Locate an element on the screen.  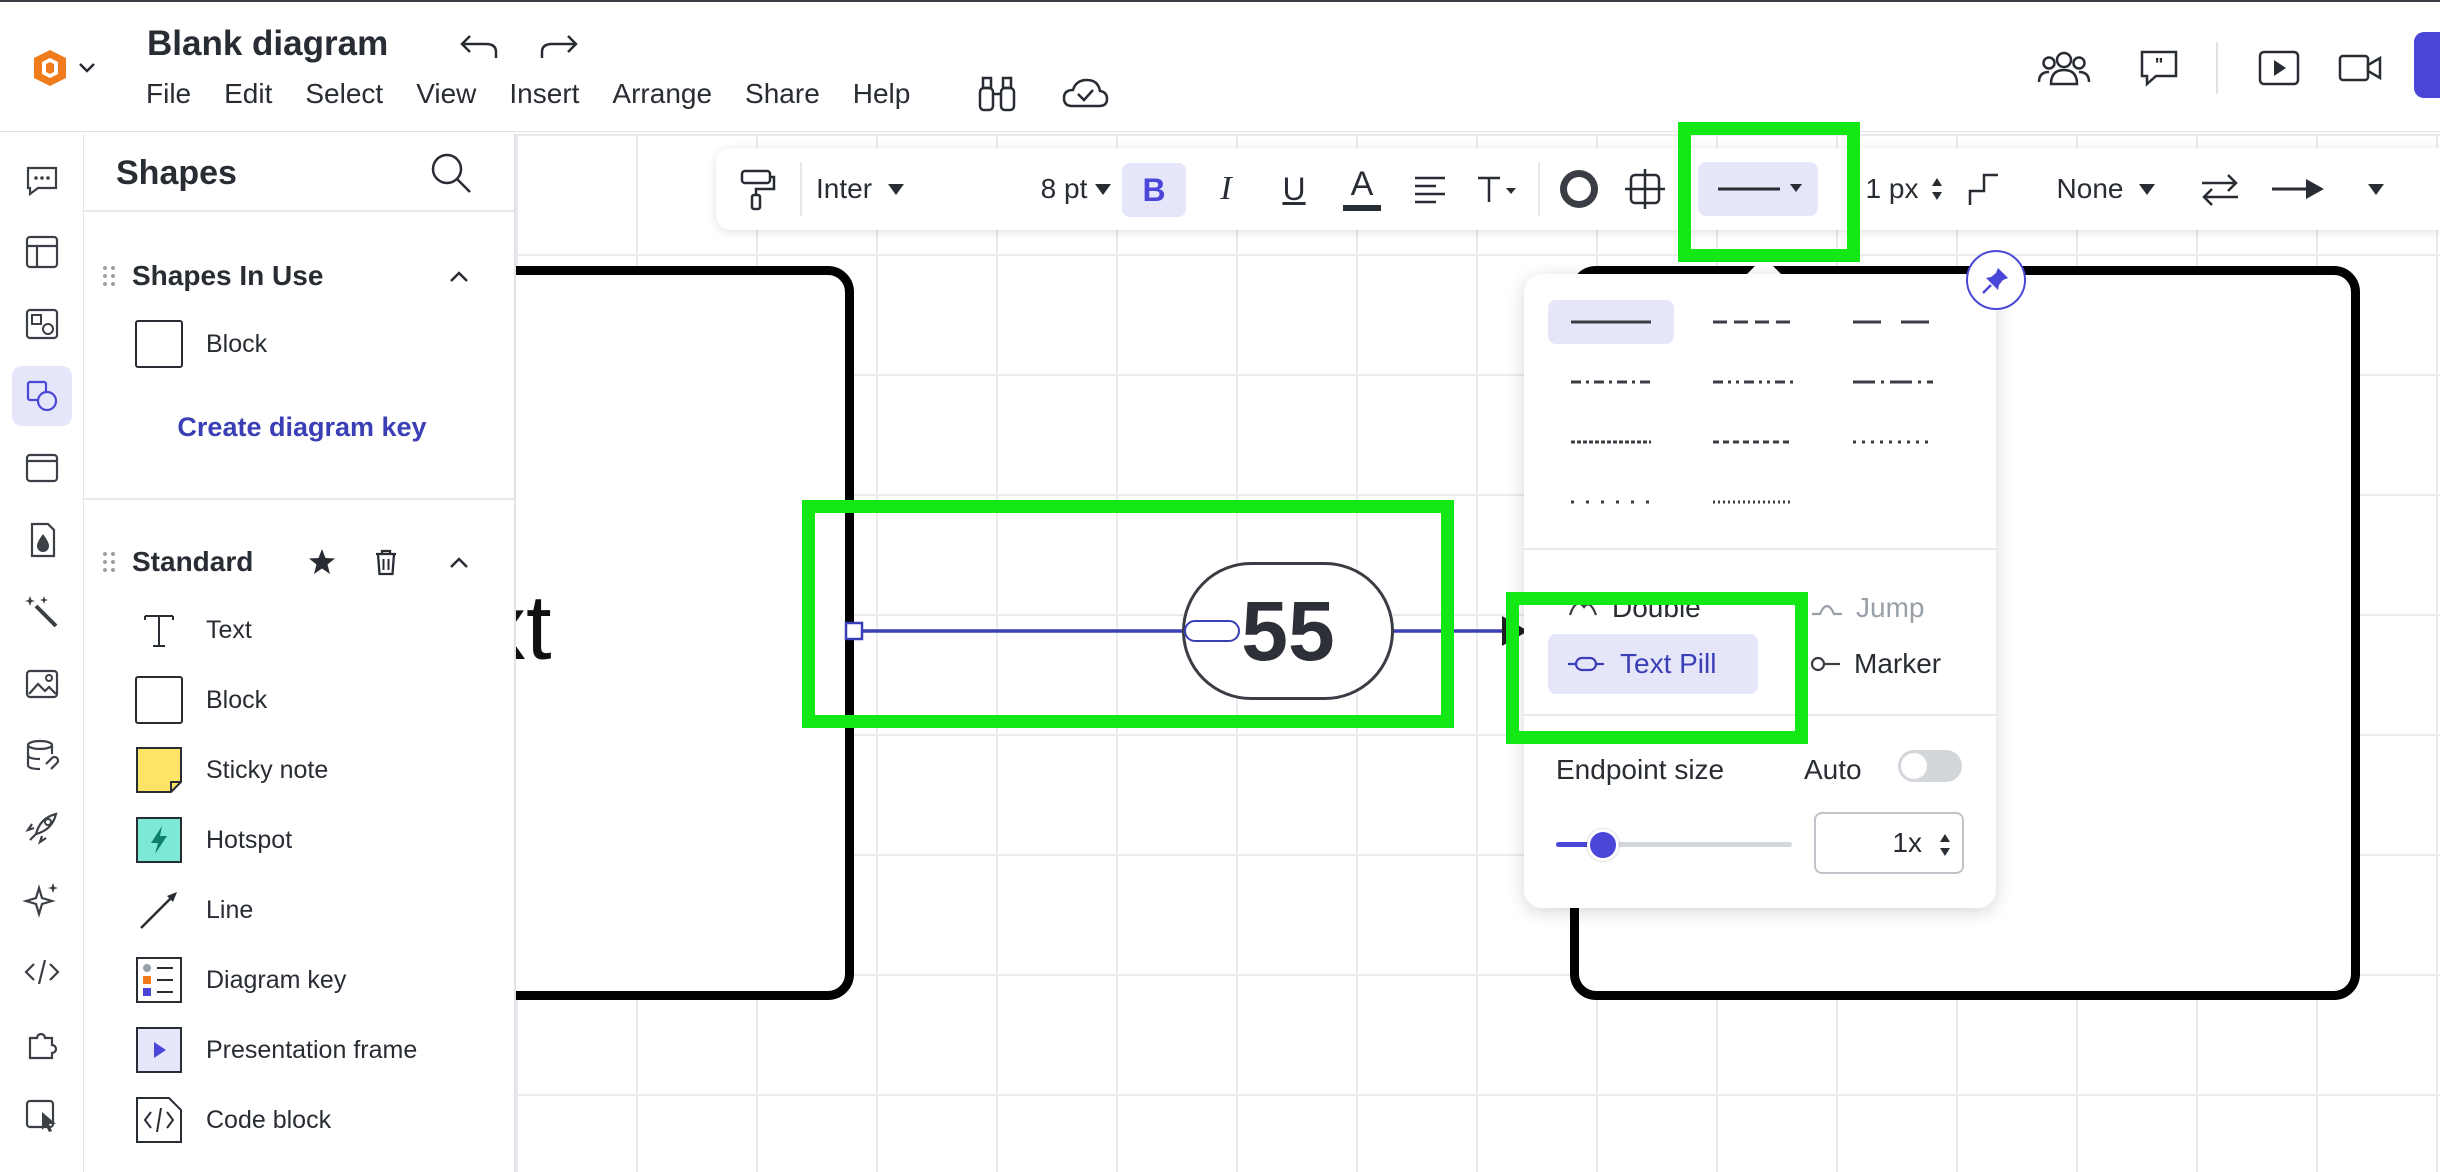
shape-item-line: Line is located at coordinates (304, 910).